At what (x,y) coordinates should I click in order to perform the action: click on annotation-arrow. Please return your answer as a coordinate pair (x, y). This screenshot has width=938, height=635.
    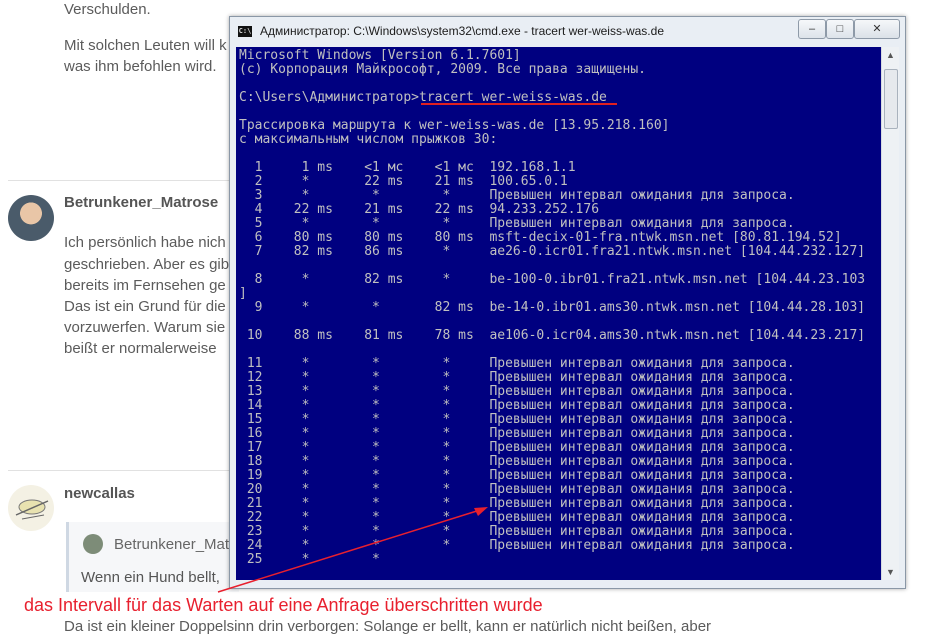
    Looking at the image, I should click on (352, 550).